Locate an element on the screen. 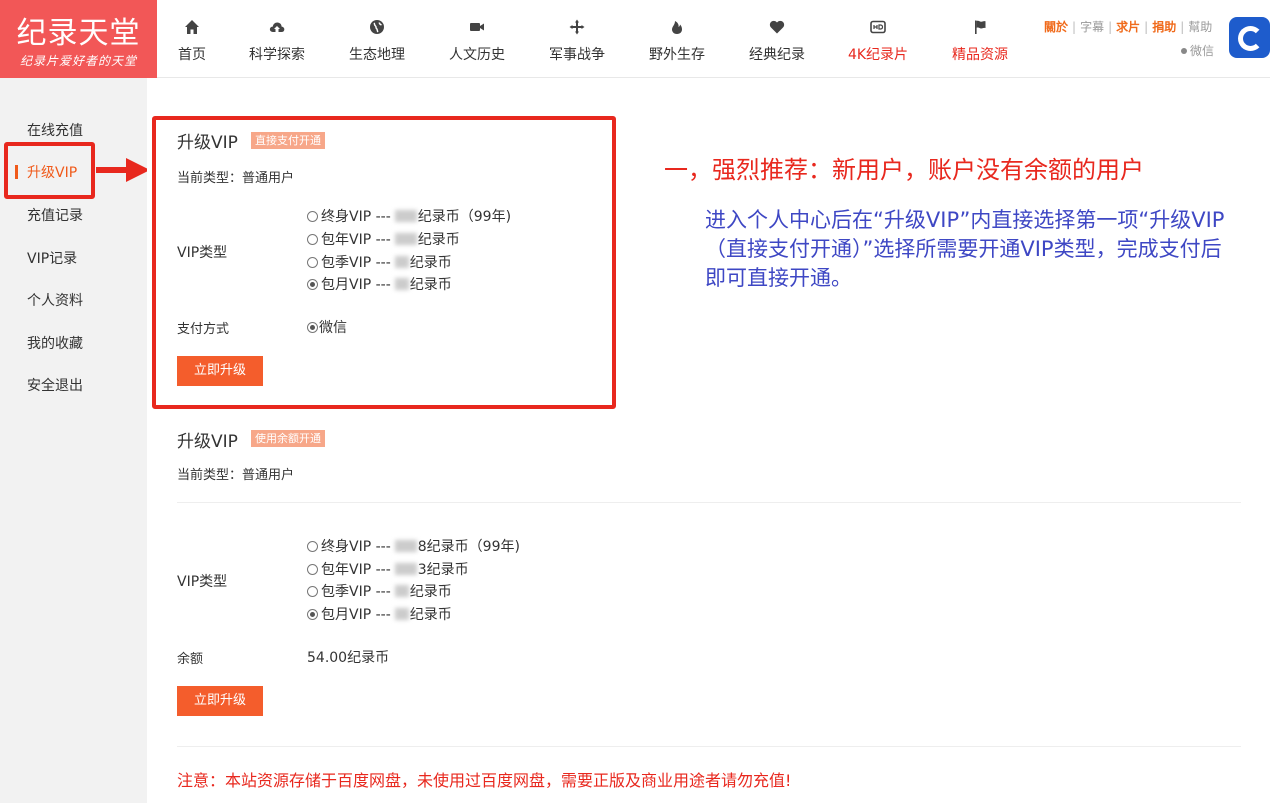 This screenshot has width=1270, height=803. section2-badge: 使用余额开通 is located at coordinates (288, 438).